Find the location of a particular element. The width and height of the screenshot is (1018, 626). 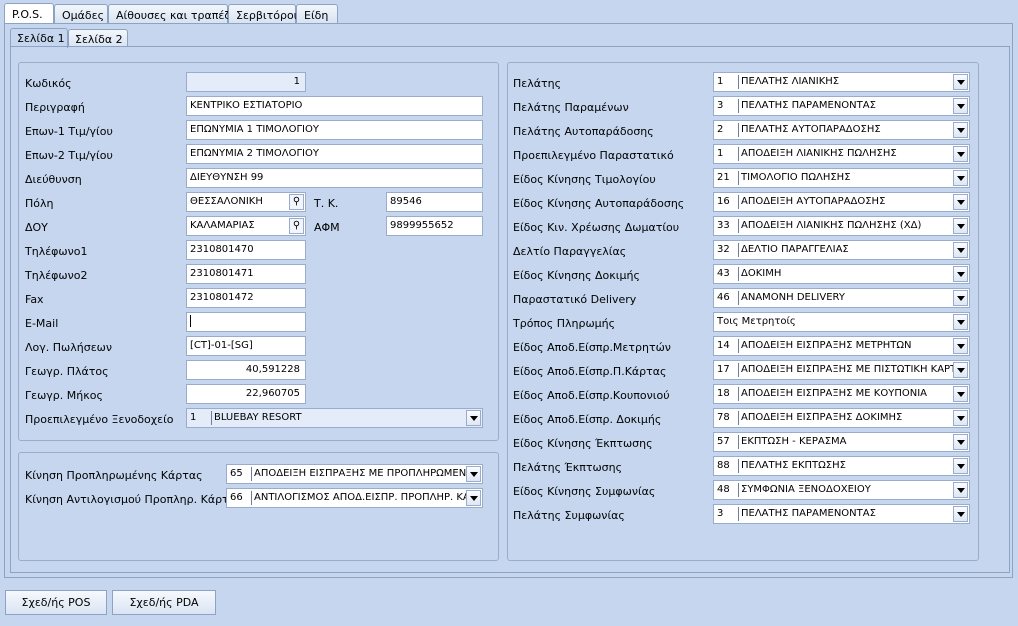

mikos-field: 22,960705 is located at coordinates (246, 394).